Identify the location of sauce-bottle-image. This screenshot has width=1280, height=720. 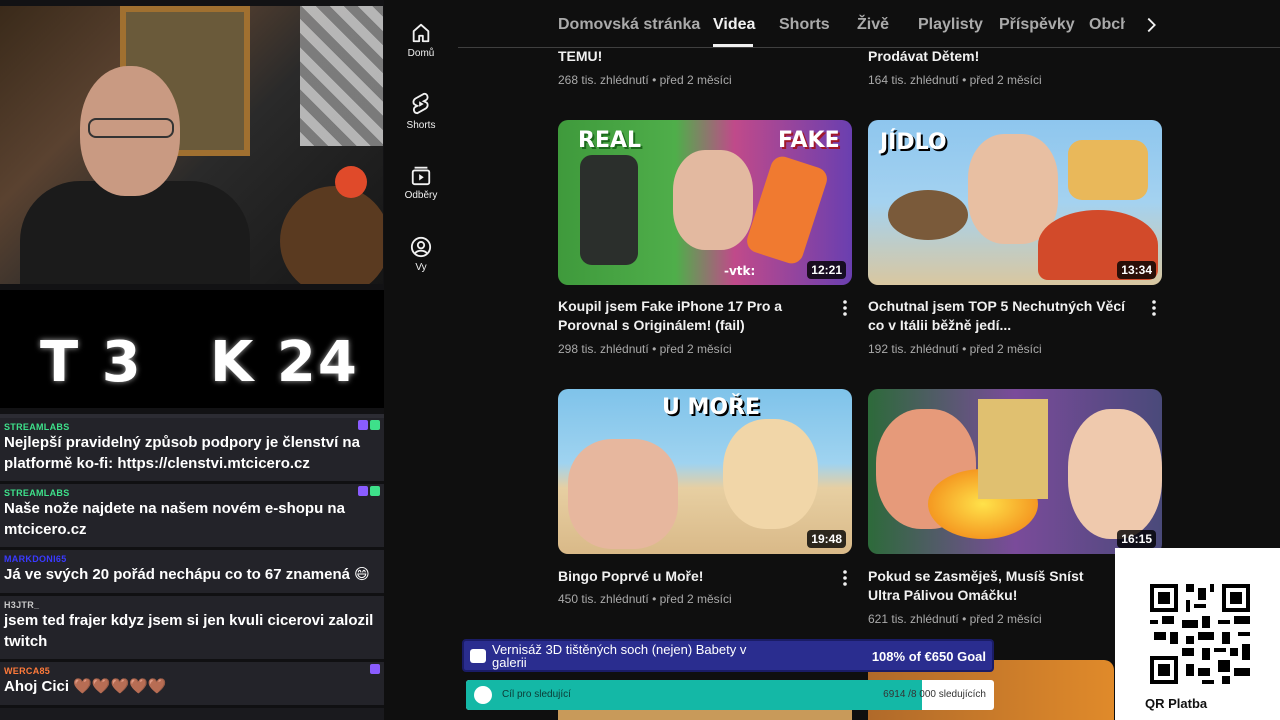
(1013, 449).